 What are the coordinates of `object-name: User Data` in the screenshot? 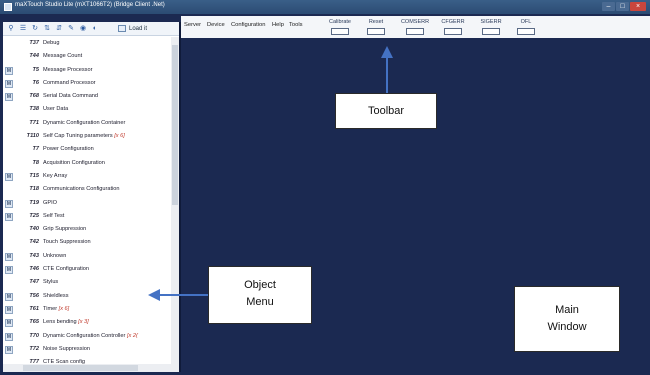 It's located at (55, 109).